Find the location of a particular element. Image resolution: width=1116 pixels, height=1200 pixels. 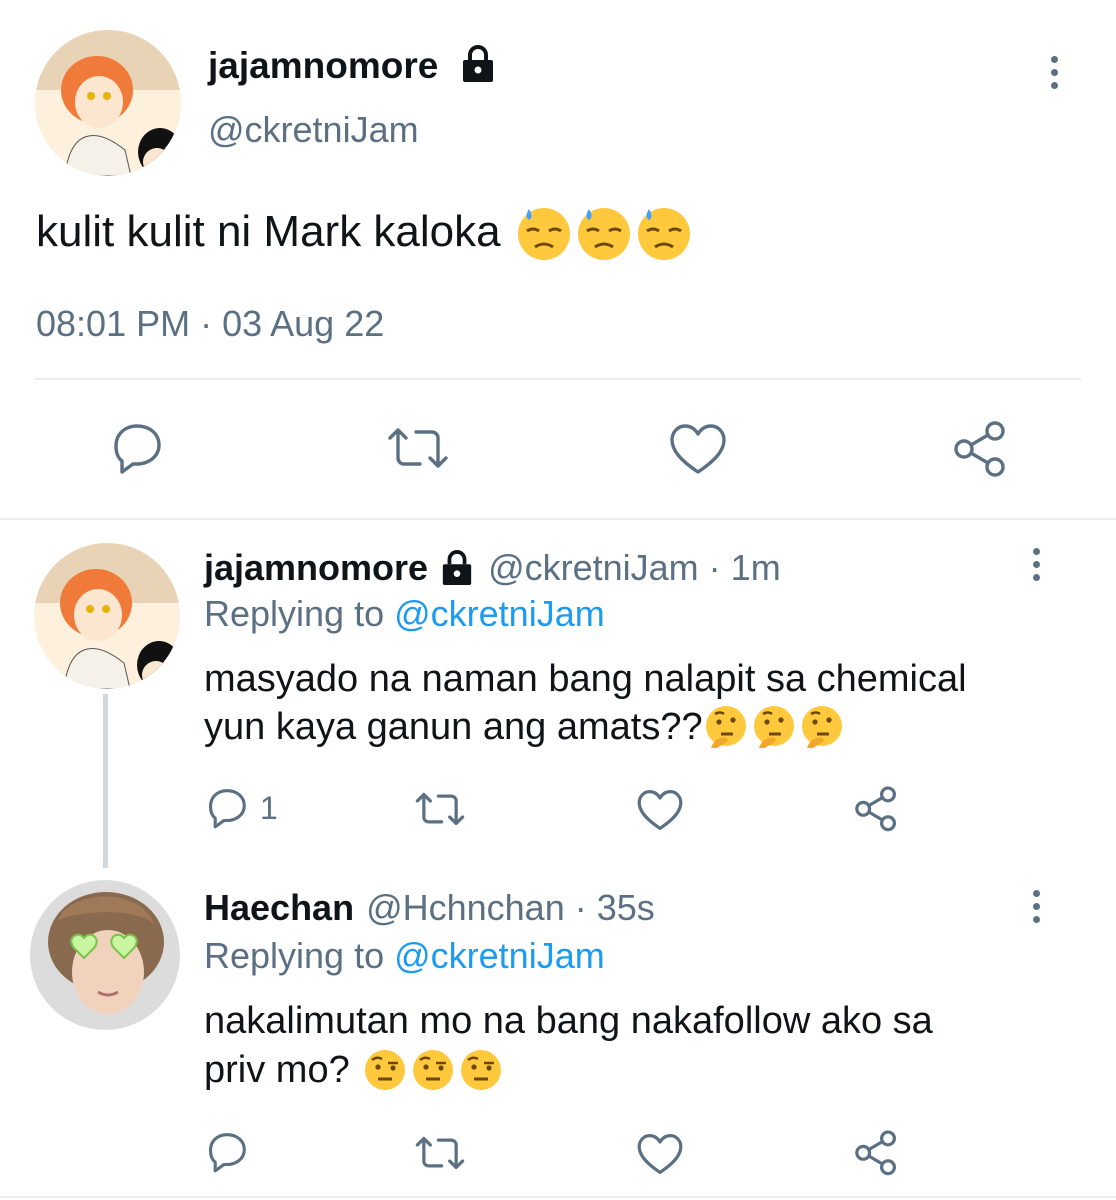

reply2-reply-button is located at coordinates (232, 1152).